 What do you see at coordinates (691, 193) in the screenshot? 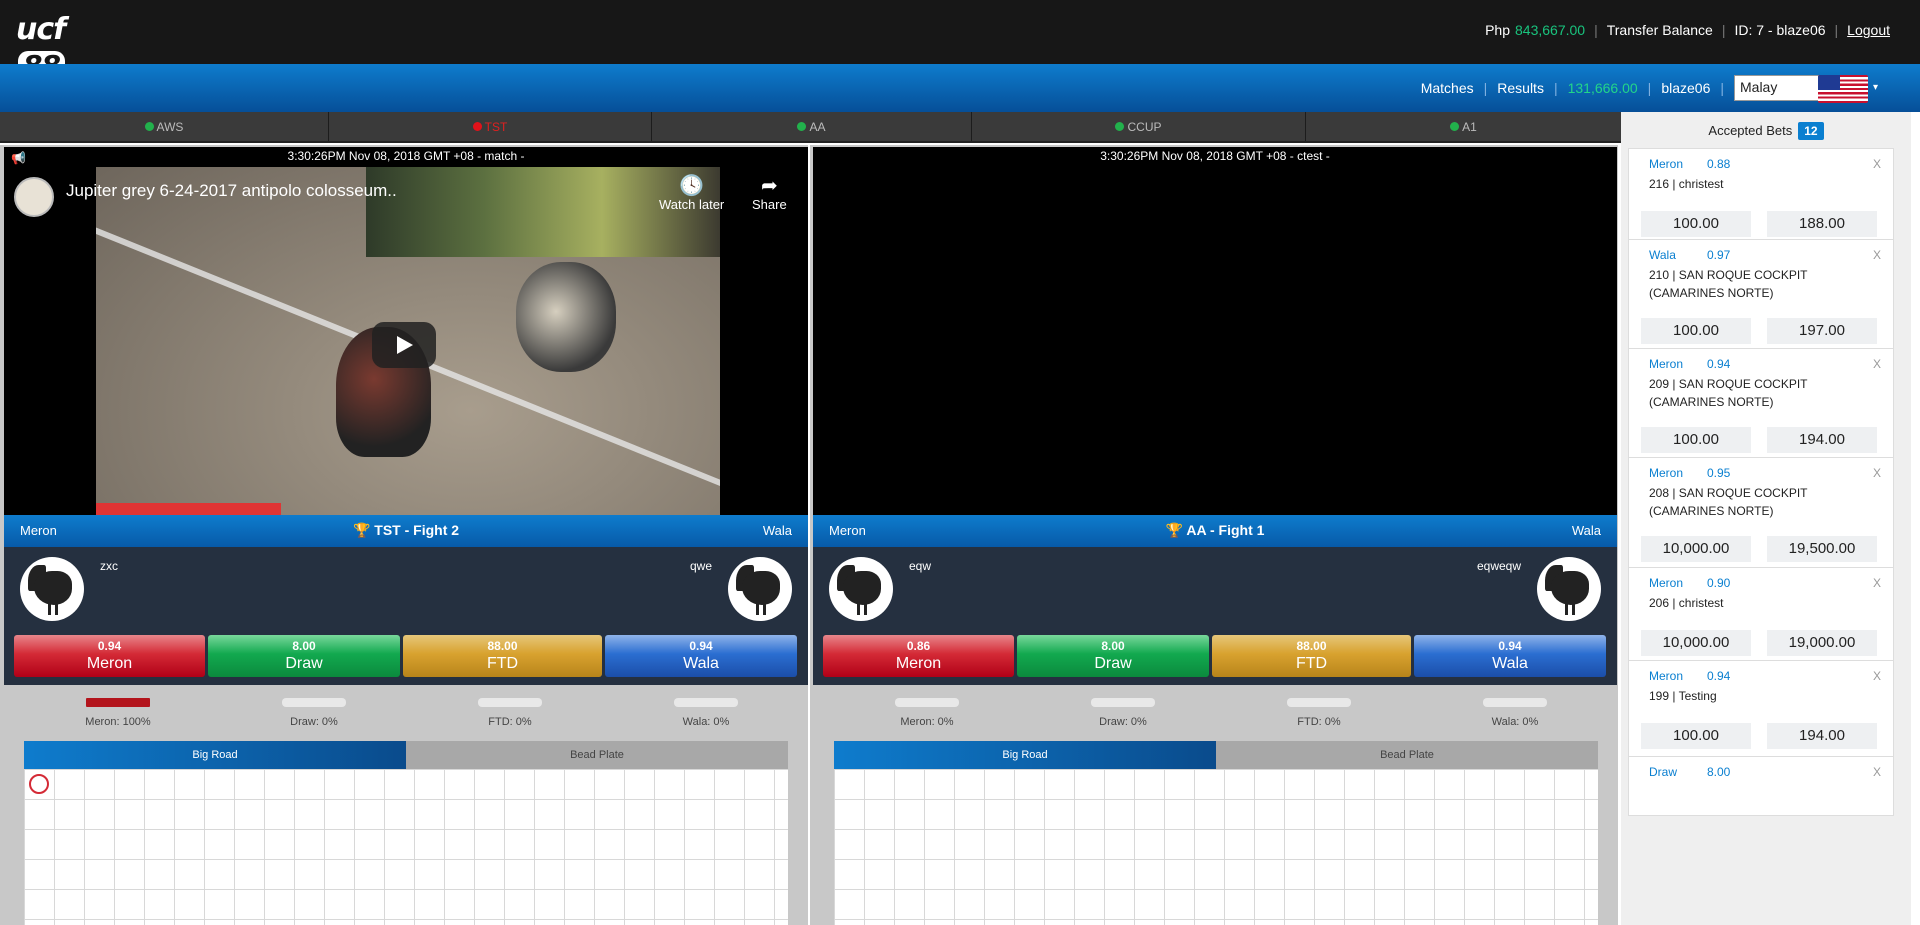
I see `watch-later-button: 🕓 Watch later` at bounding box center [691, 193].